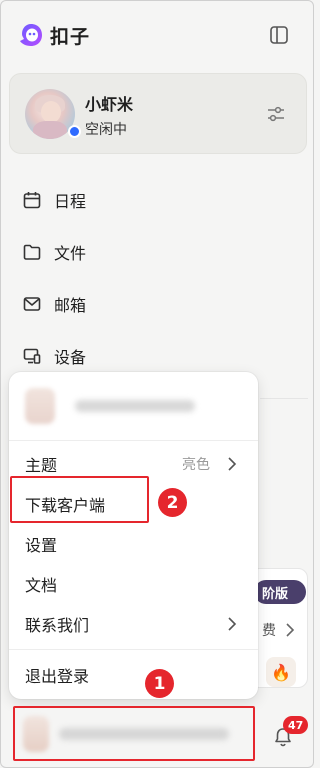 This screenshot has width=320, height=768. What do you see at coordinates (32, 356) in the screenshot?
I see `device-icon` at bounding box center [32, 356].